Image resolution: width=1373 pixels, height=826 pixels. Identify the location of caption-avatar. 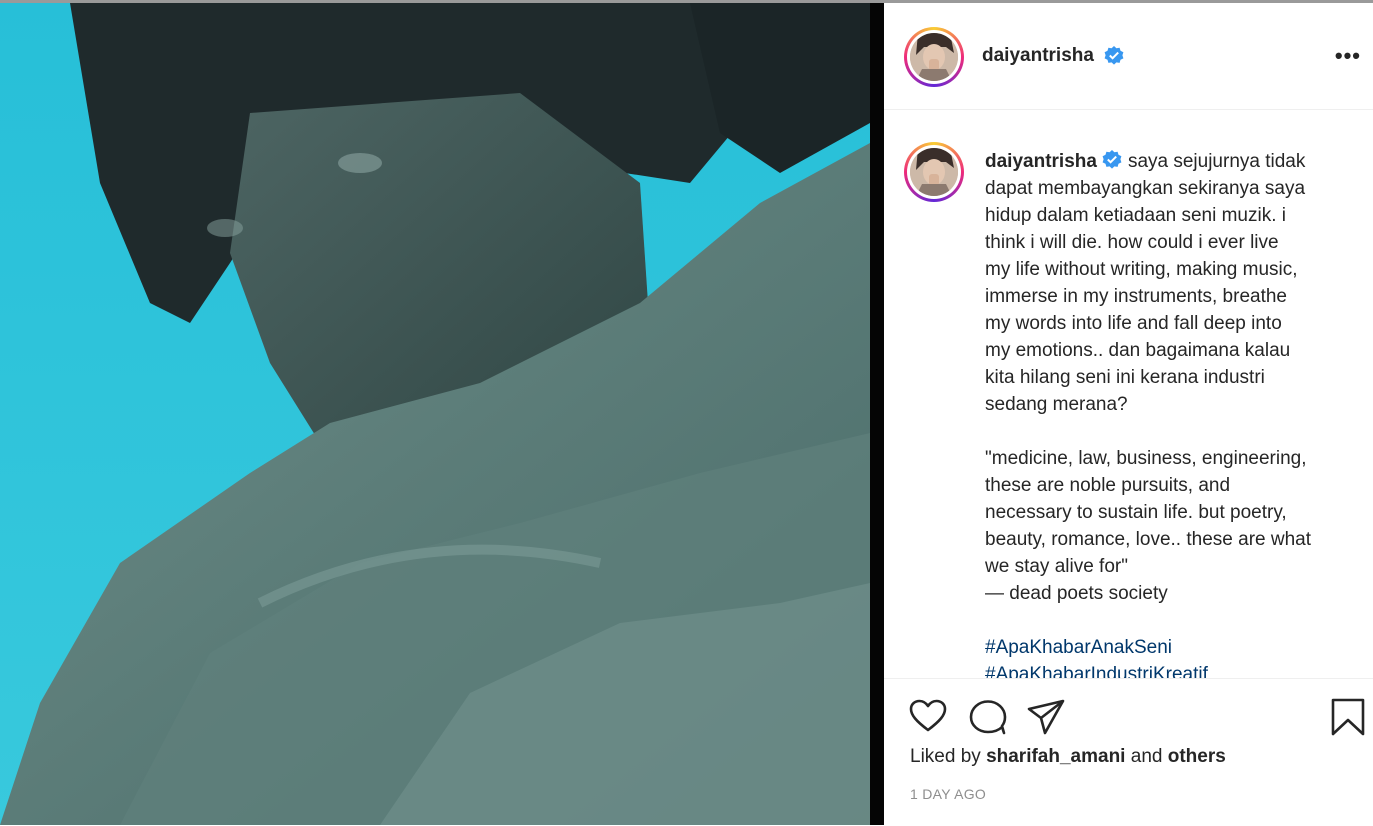
(934, 172).